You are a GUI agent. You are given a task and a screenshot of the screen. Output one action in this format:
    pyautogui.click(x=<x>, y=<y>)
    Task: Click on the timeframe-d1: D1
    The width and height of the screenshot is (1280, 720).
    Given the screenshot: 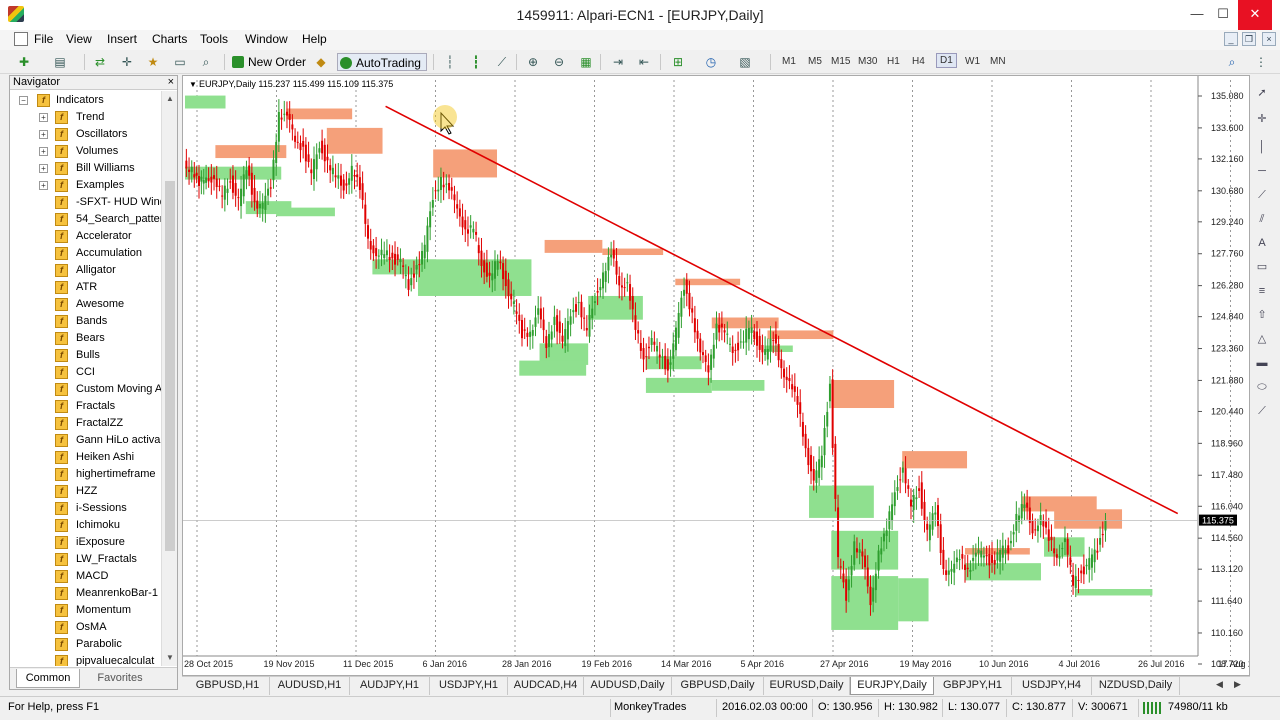 What is the action you would take?
    pyautogui.click(x=946, y=60)
    